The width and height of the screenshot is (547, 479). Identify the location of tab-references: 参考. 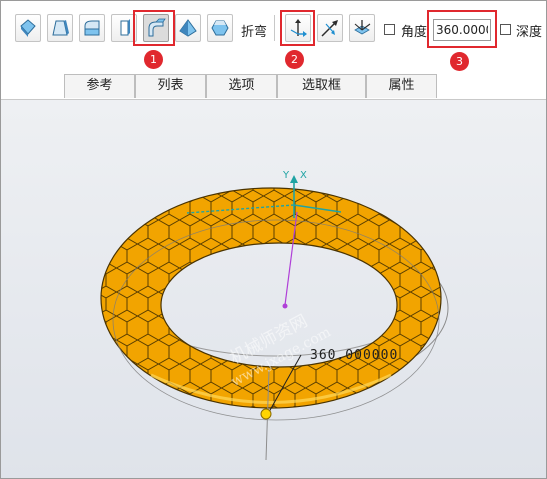
(99, 86).